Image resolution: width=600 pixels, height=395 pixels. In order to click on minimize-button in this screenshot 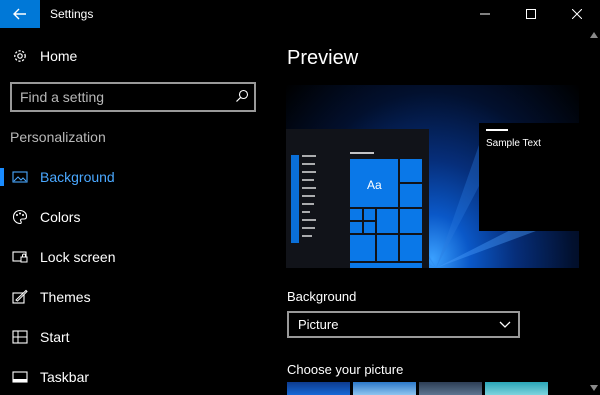, I will do `click(485, 14)`.